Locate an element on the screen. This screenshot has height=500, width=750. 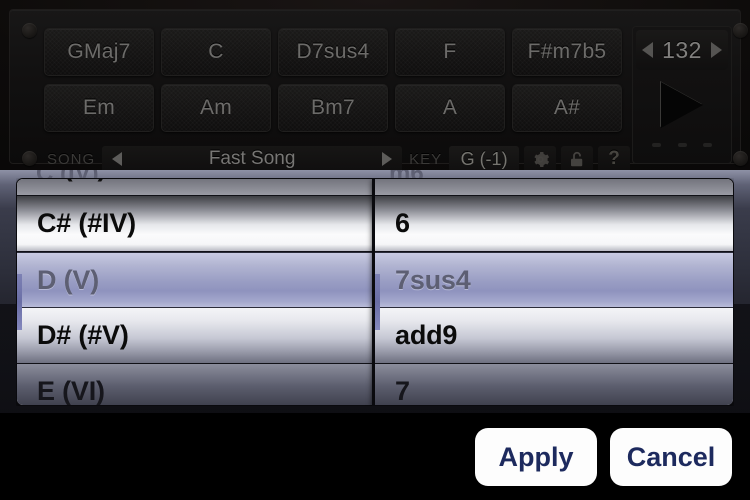
chord-button-bm7: Bm7 is located at coordinates (333, 108).